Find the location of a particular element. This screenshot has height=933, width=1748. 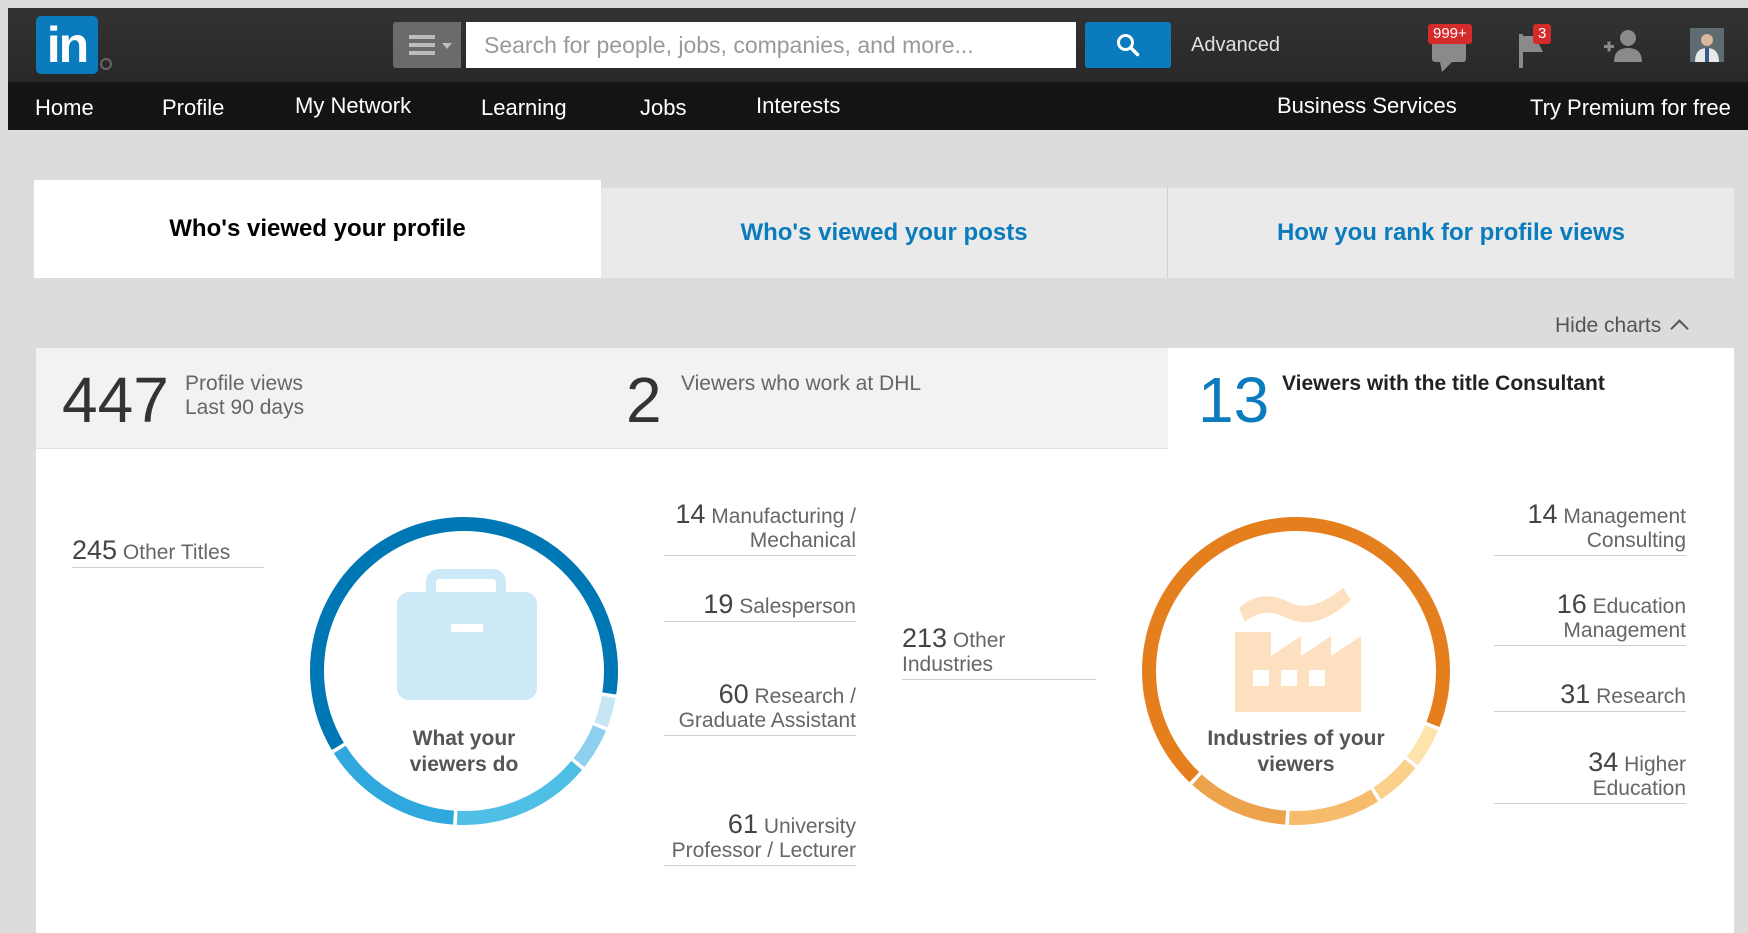

legend-research-industry: 31 Research is located at coordinates (1590, 695).